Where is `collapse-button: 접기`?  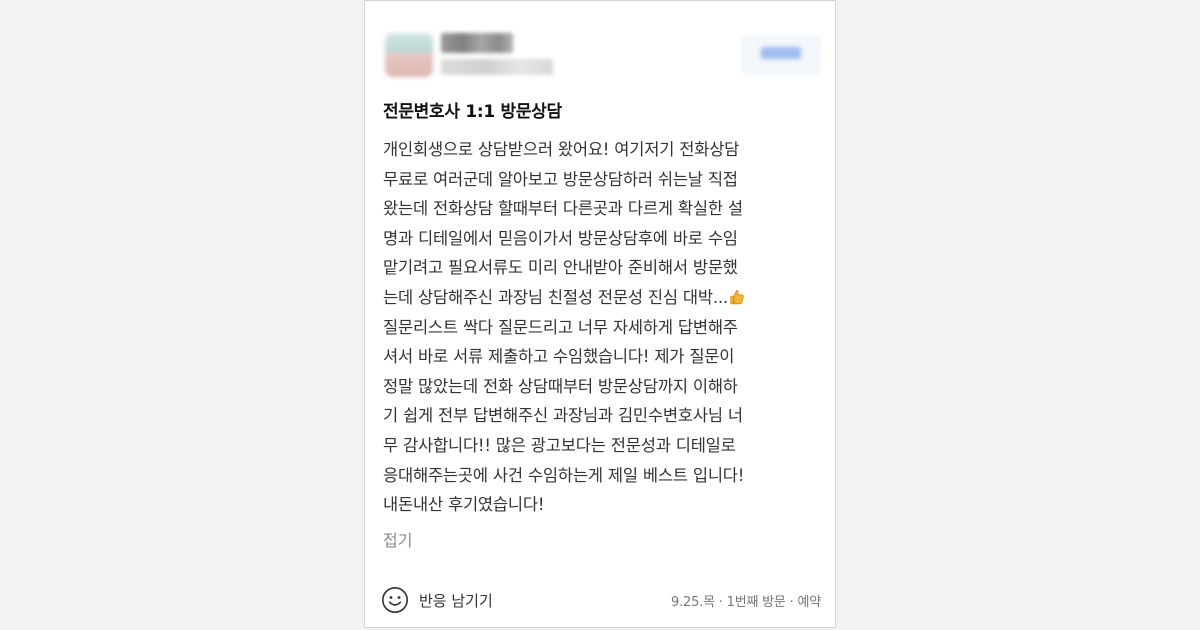 collapse-button: 접기 is located at coordinates (397, 539).